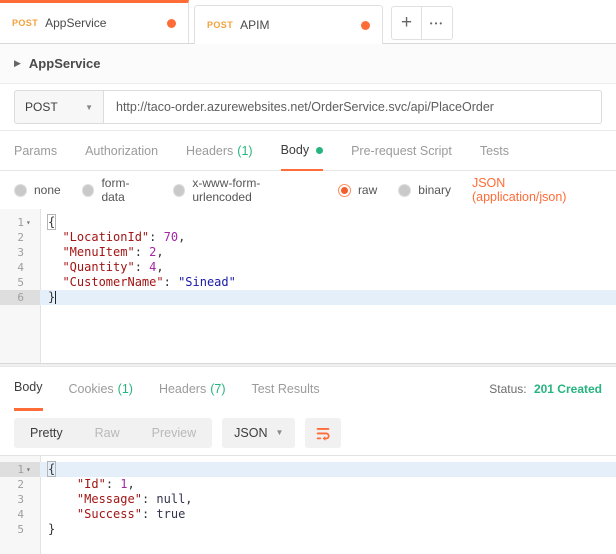 This screenshot has width=616, height=554. Describe the element at coordinates (107, 433) in the screenshot. I see `view-mode-raw: Raw` at that location.